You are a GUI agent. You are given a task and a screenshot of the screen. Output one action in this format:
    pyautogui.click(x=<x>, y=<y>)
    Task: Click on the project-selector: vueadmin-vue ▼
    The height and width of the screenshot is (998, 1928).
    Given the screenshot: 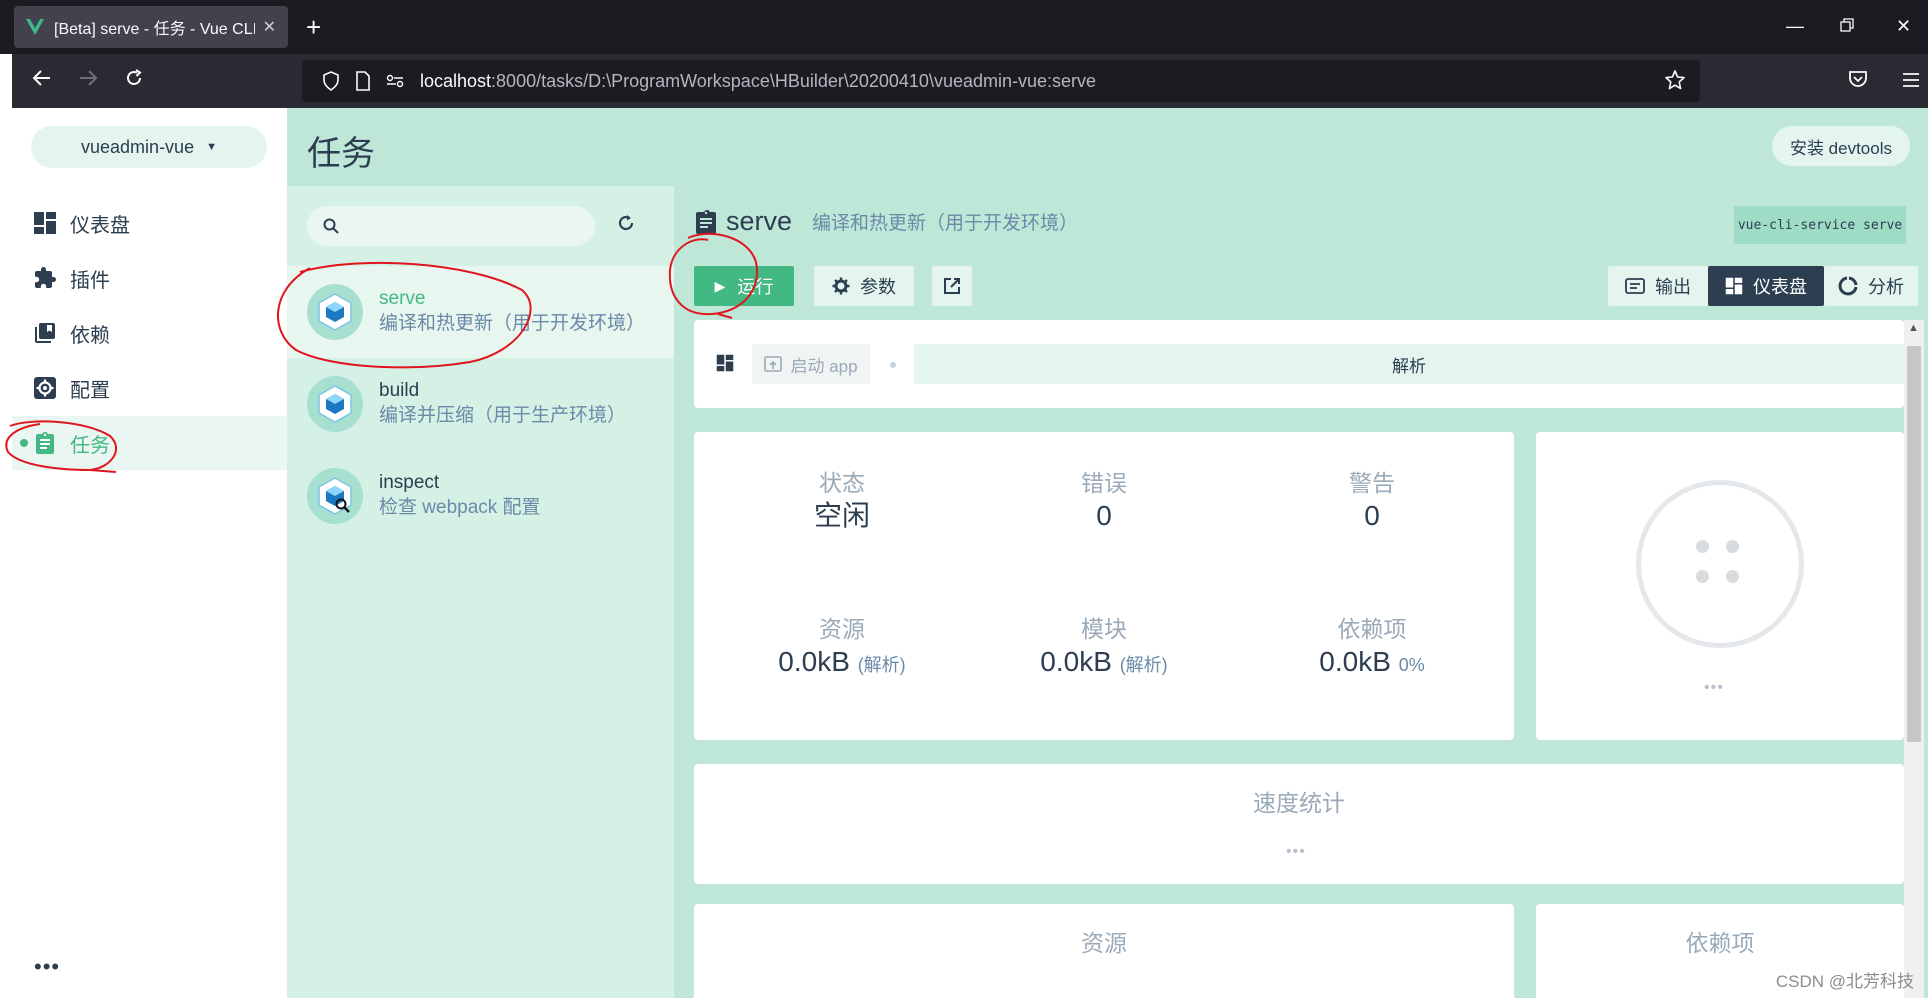 What is the action you would take?
    pyautogui.click(x=149, y=147)
    